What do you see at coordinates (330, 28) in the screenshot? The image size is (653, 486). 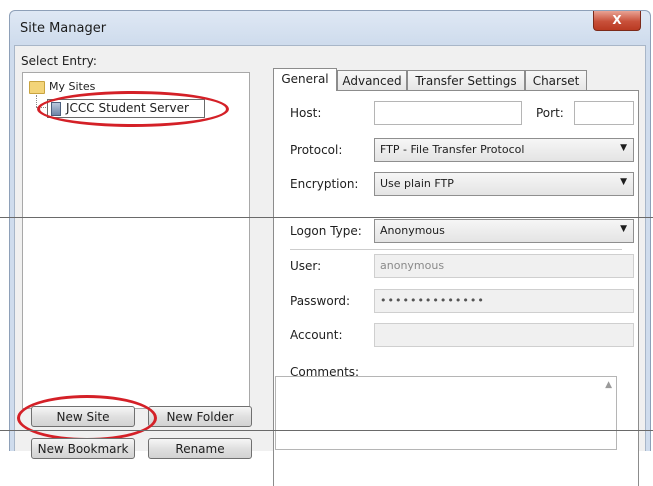 I see `title-bar: Site Manager X` at bounding box center [330, 28].